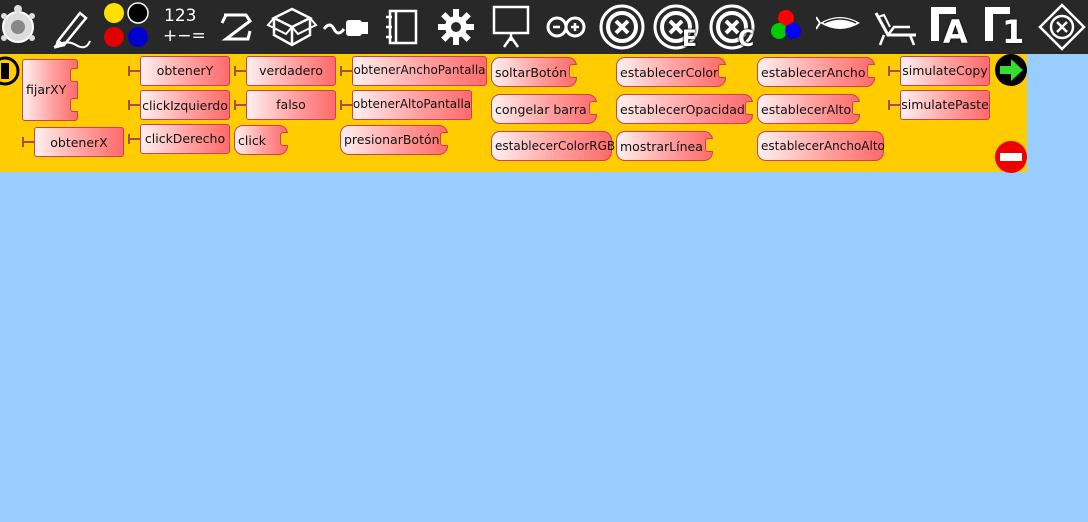 Image resolution: width=1088 pixels, height=522 pixels. Describe the element at coordinates (566, 27) in the screenshot. I see `arduino-icon` at that location.